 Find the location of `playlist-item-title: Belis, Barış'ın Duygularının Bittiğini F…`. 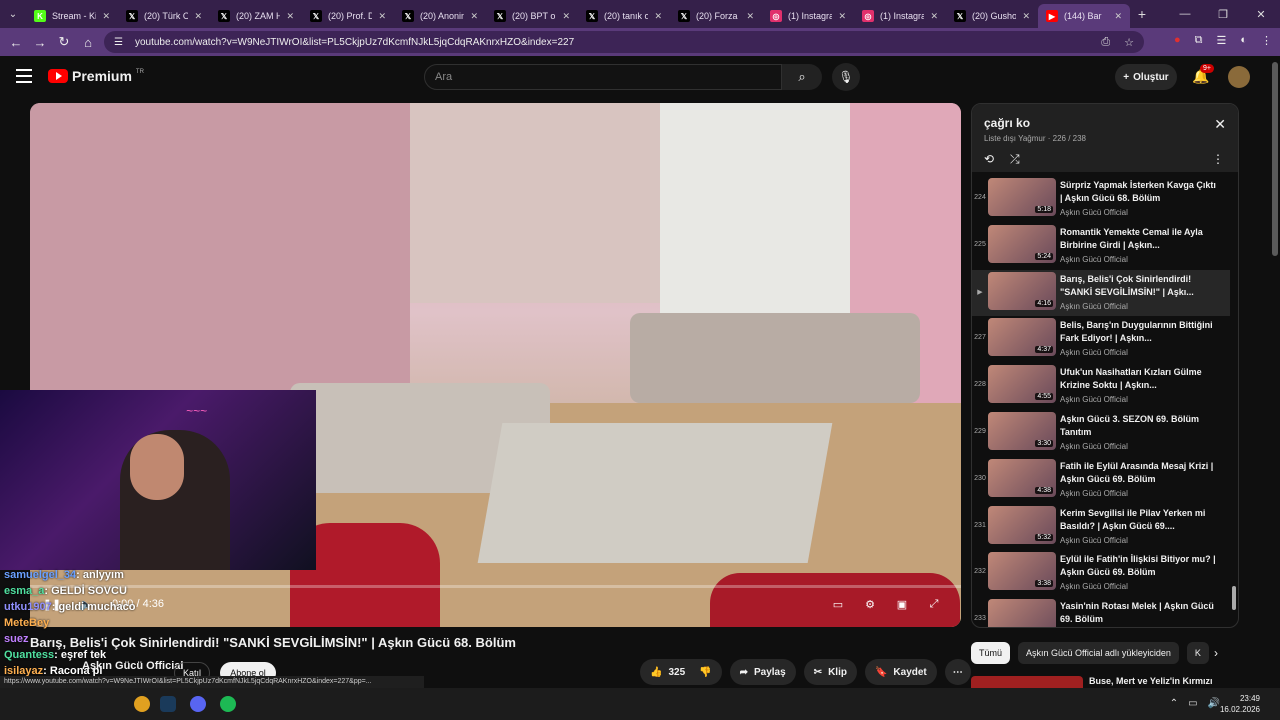

playlist-item-title: Belis, Barış'ın Duygularının Bittiğini F… is located at coordinates (1140, 332).